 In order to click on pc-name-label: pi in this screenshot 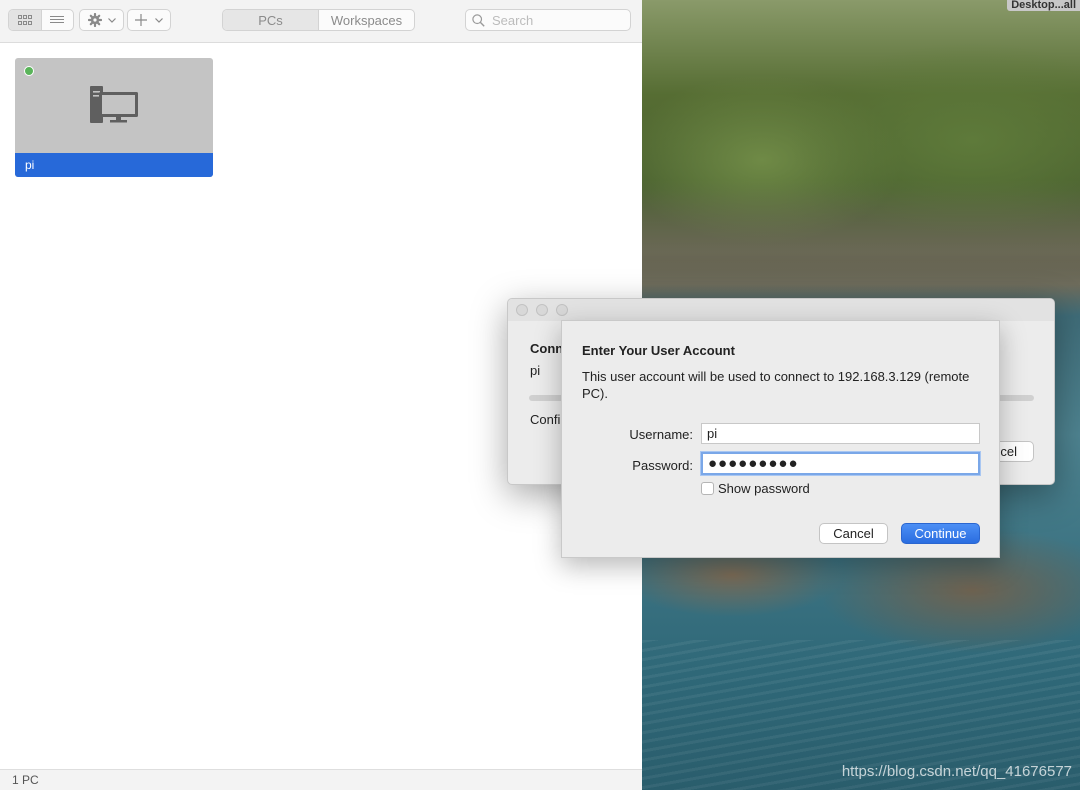, I will do `click(114, 165)`.